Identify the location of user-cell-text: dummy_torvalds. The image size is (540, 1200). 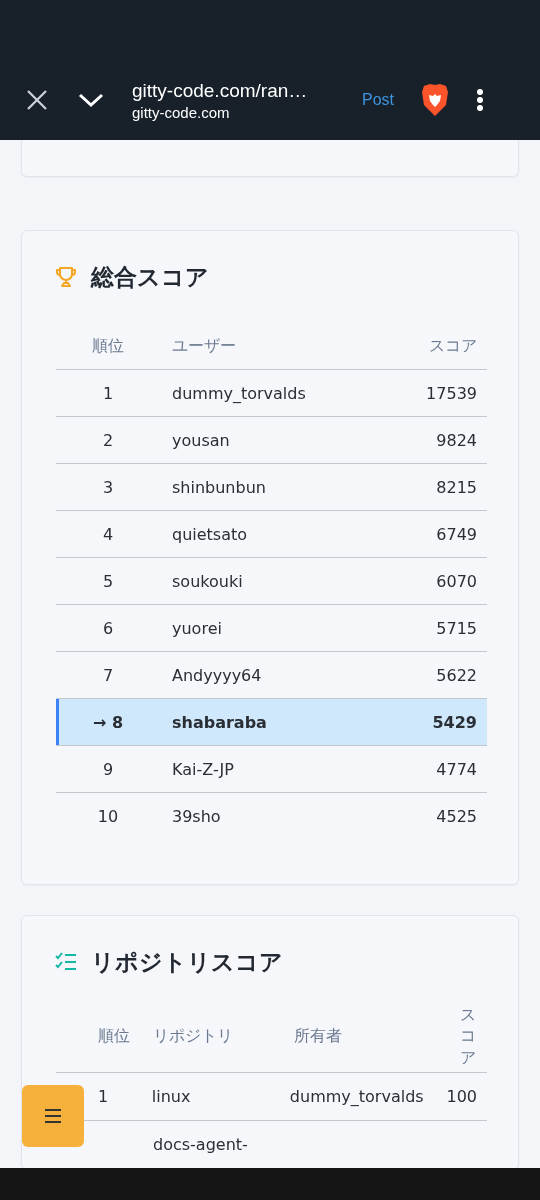
(239, 393).